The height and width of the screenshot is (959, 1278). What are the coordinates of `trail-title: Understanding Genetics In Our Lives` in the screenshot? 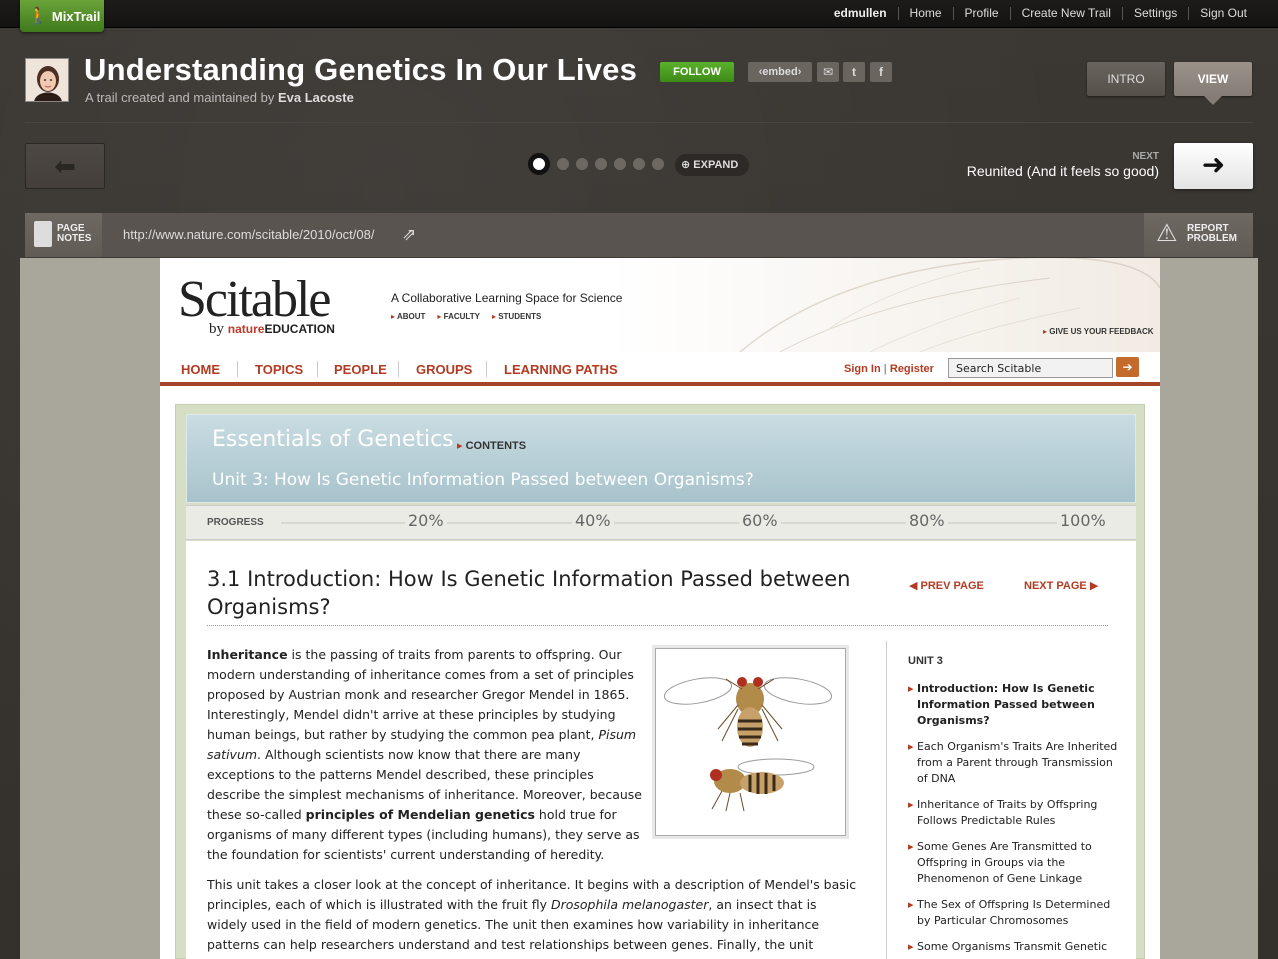 It's located at (361, 69).